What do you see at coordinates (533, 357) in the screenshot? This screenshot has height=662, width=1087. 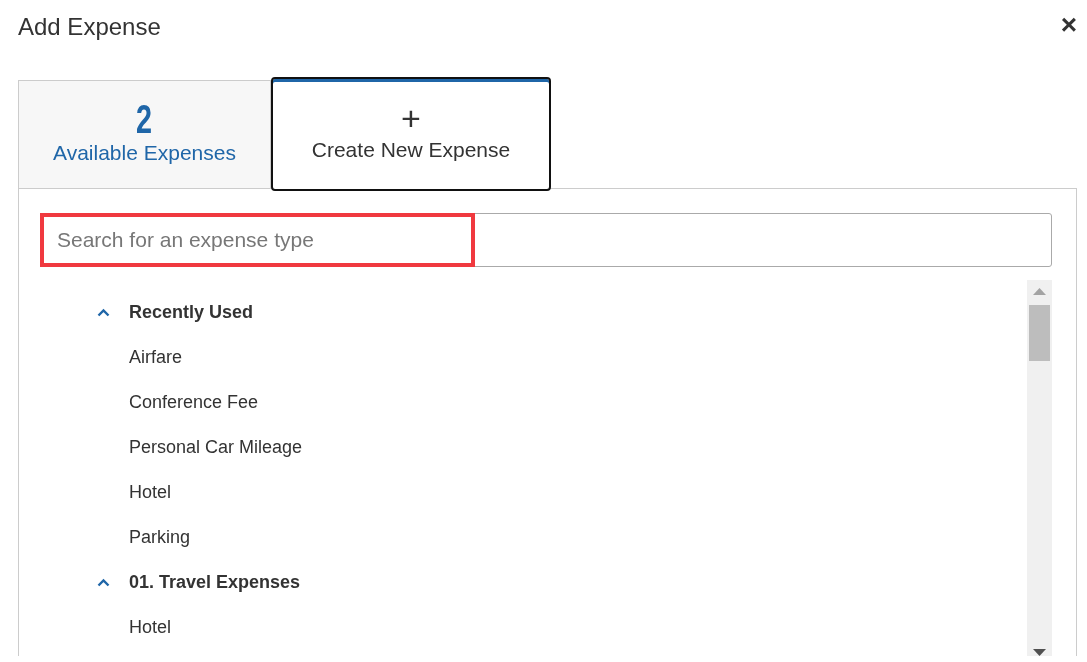 I see `expense-type-item: Airfare` at bounding box center [533, 357].